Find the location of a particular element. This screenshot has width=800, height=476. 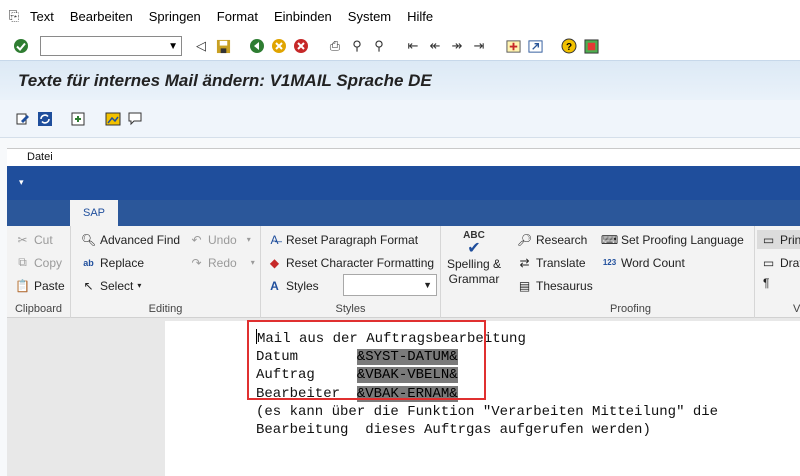

spelling-label-line1: Spelling & is located at coordinates (474, 264).